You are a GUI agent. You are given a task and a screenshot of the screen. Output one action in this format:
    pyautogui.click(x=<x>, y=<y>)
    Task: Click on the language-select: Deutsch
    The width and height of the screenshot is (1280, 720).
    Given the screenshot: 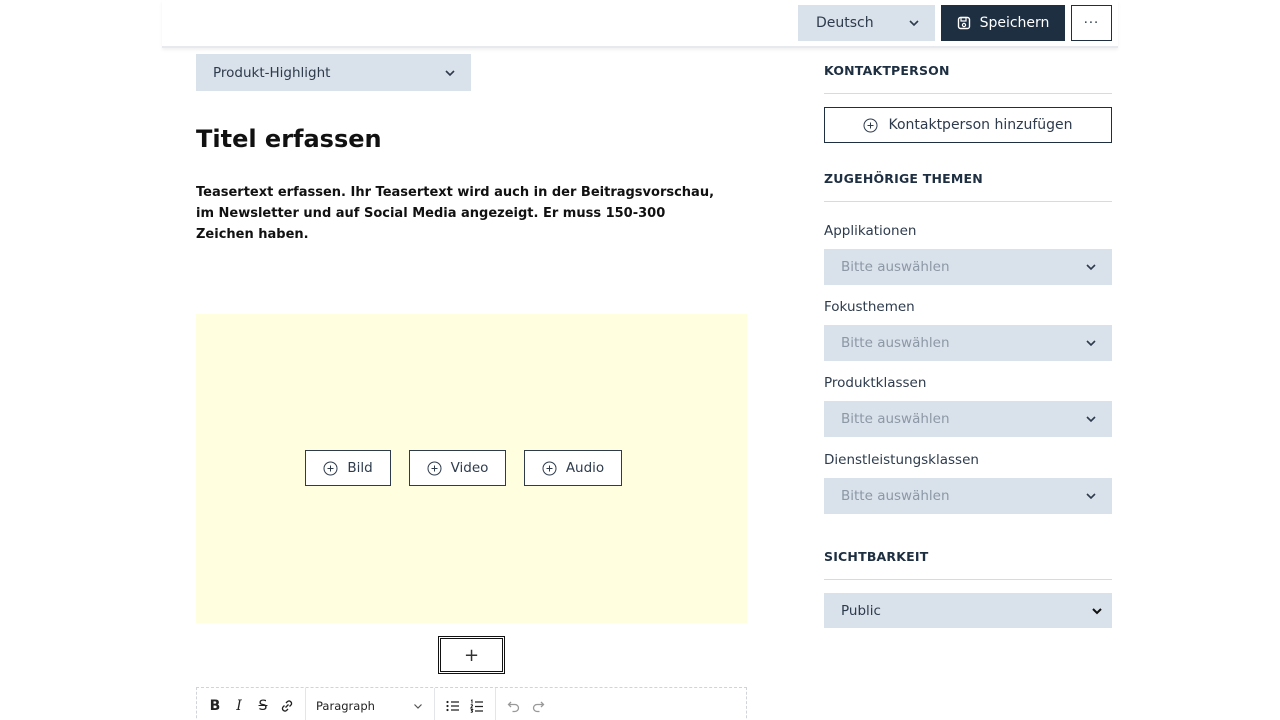 What is the action you would take?
    pyautogui.click(x=866, y=23)
    